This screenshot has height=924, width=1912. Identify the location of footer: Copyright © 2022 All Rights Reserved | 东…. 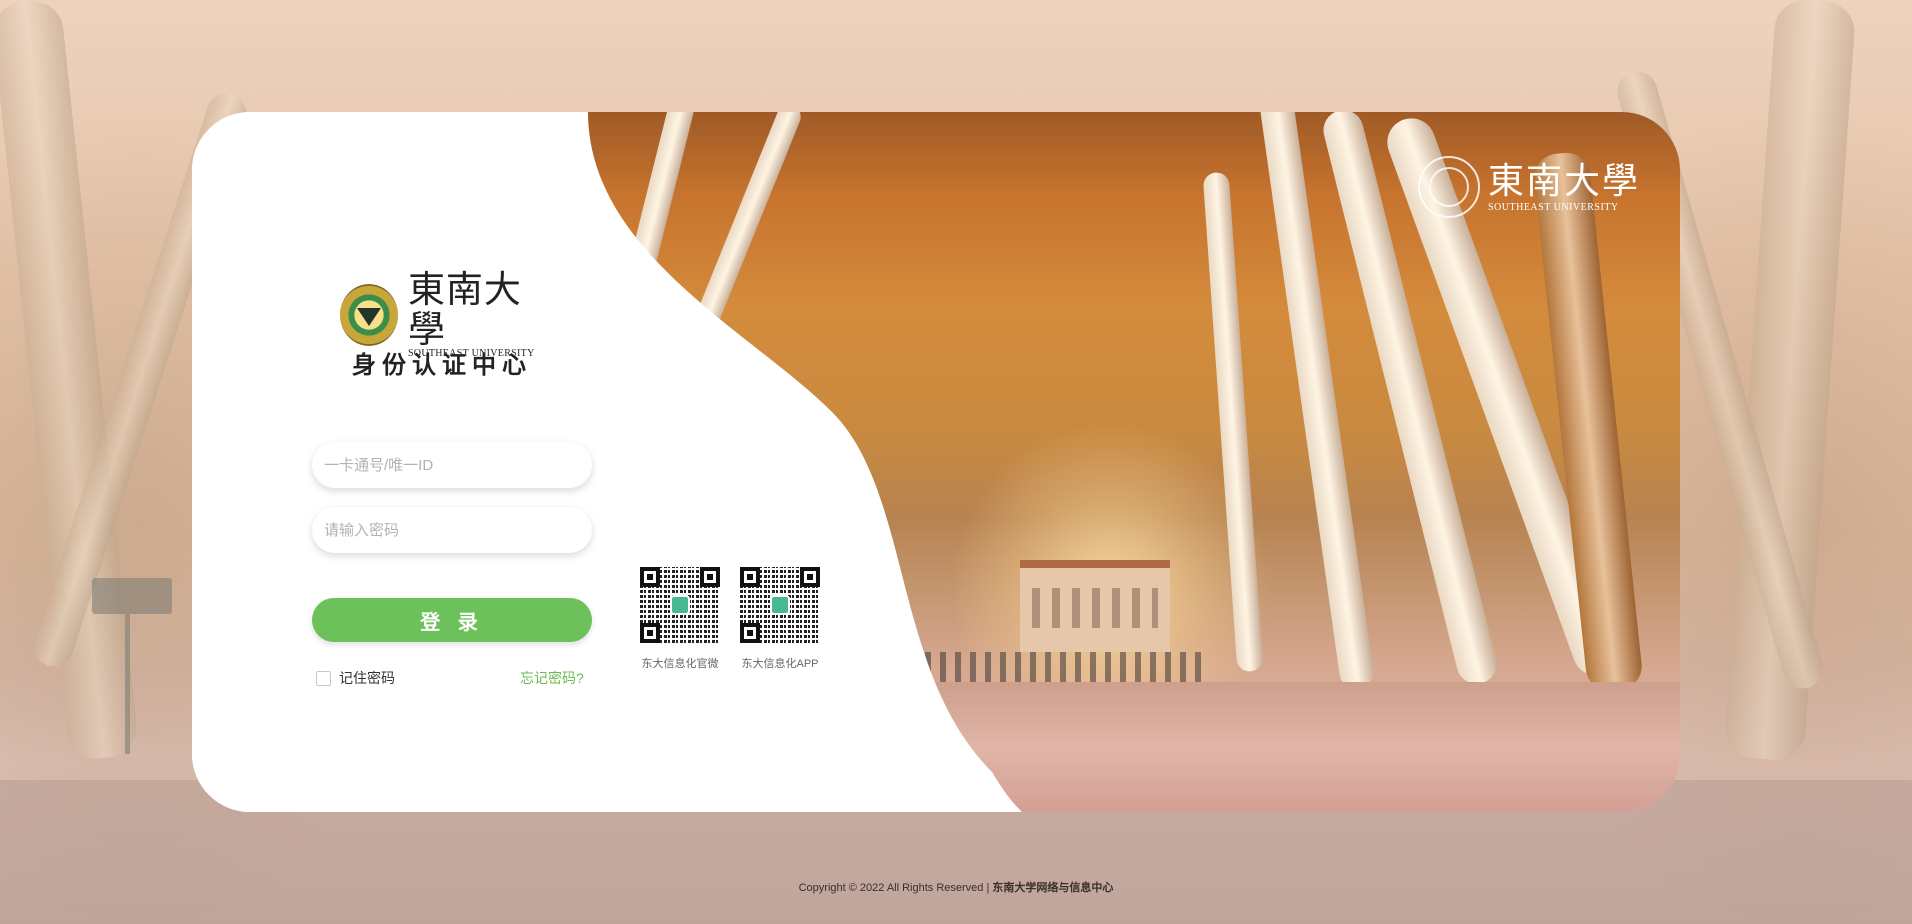
(956, 887).